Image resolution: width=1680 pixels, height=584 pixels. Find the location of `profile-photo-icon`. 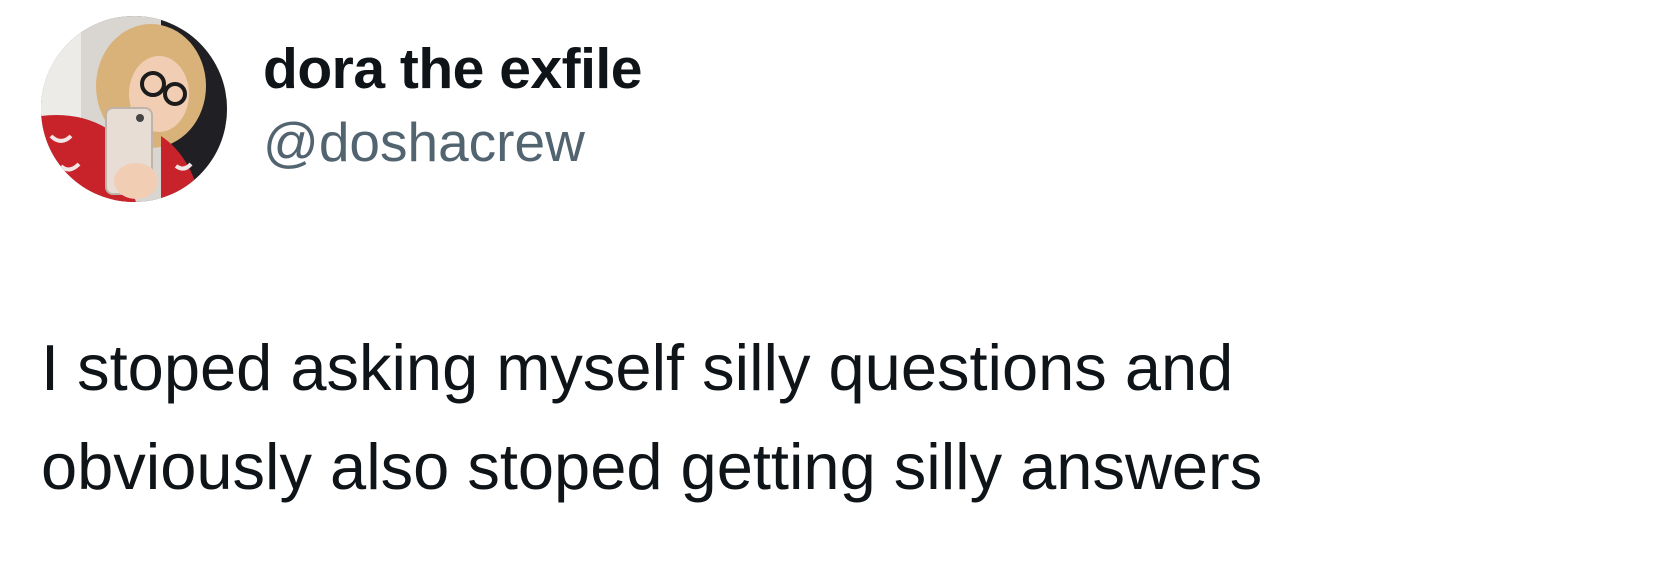

profile-photo-icon is located at coordinates (134, 109).